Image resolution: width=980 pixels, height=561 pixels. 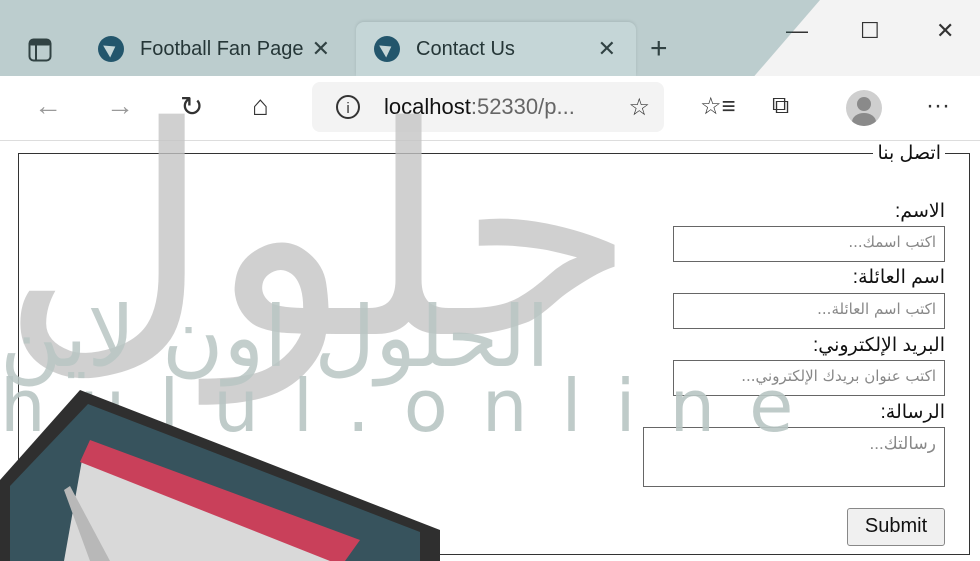 What do you see at coordinates (410, 38) in the screenshot?
I see `watermark-band` at bounding box center [410, 38].